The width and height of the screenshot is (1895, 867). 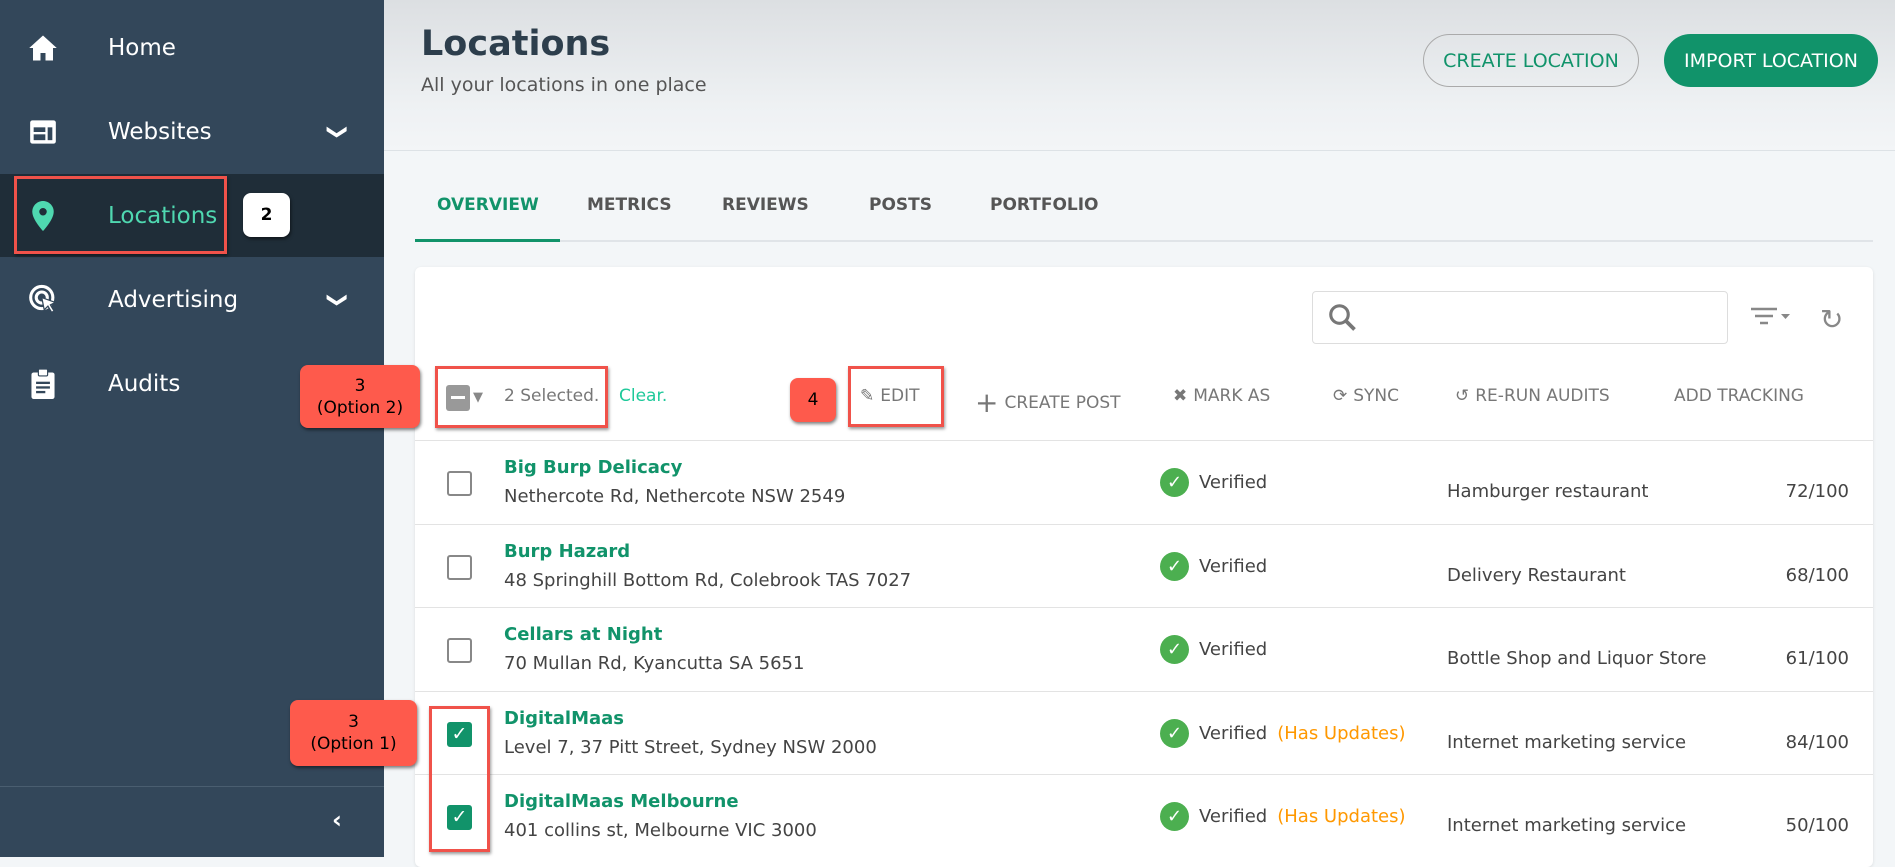 I want to click on rerun-audits-button: ↺ RE-RUN AUDITS, so click(x=1532, y=396).